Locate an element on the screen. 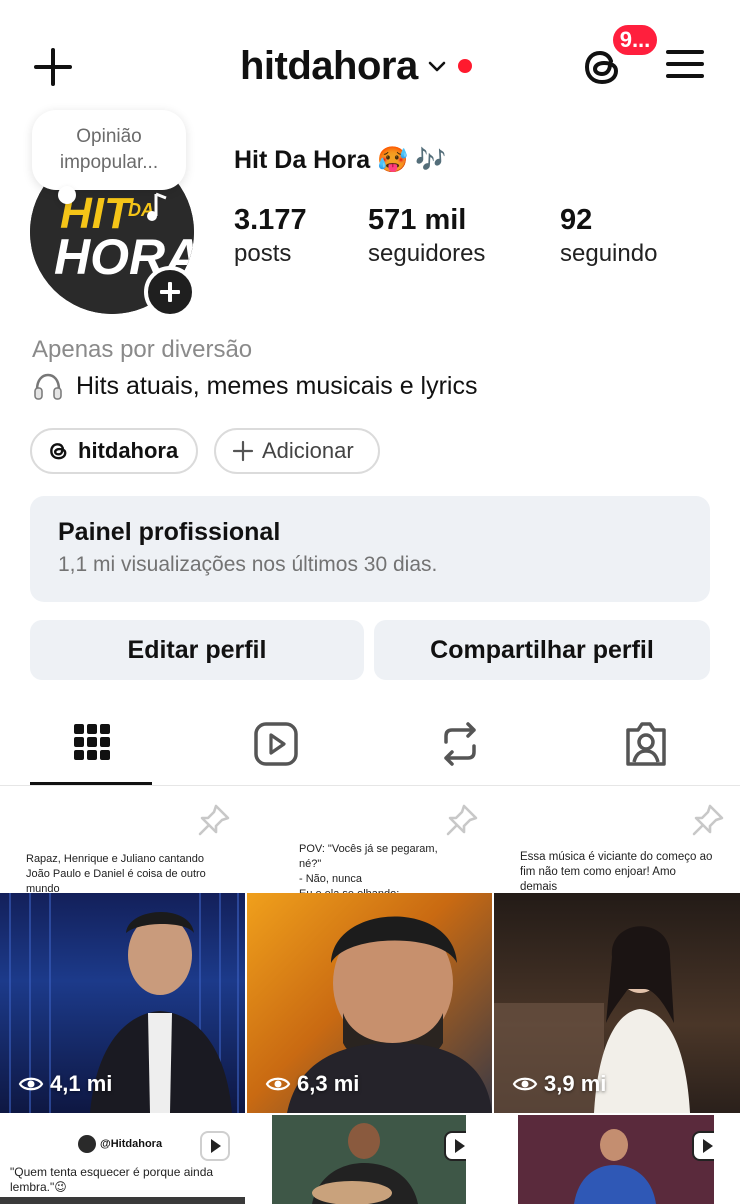 The width and height of the screenshot is (740, 1204). add-story-button is located at coordinates (170, 292).